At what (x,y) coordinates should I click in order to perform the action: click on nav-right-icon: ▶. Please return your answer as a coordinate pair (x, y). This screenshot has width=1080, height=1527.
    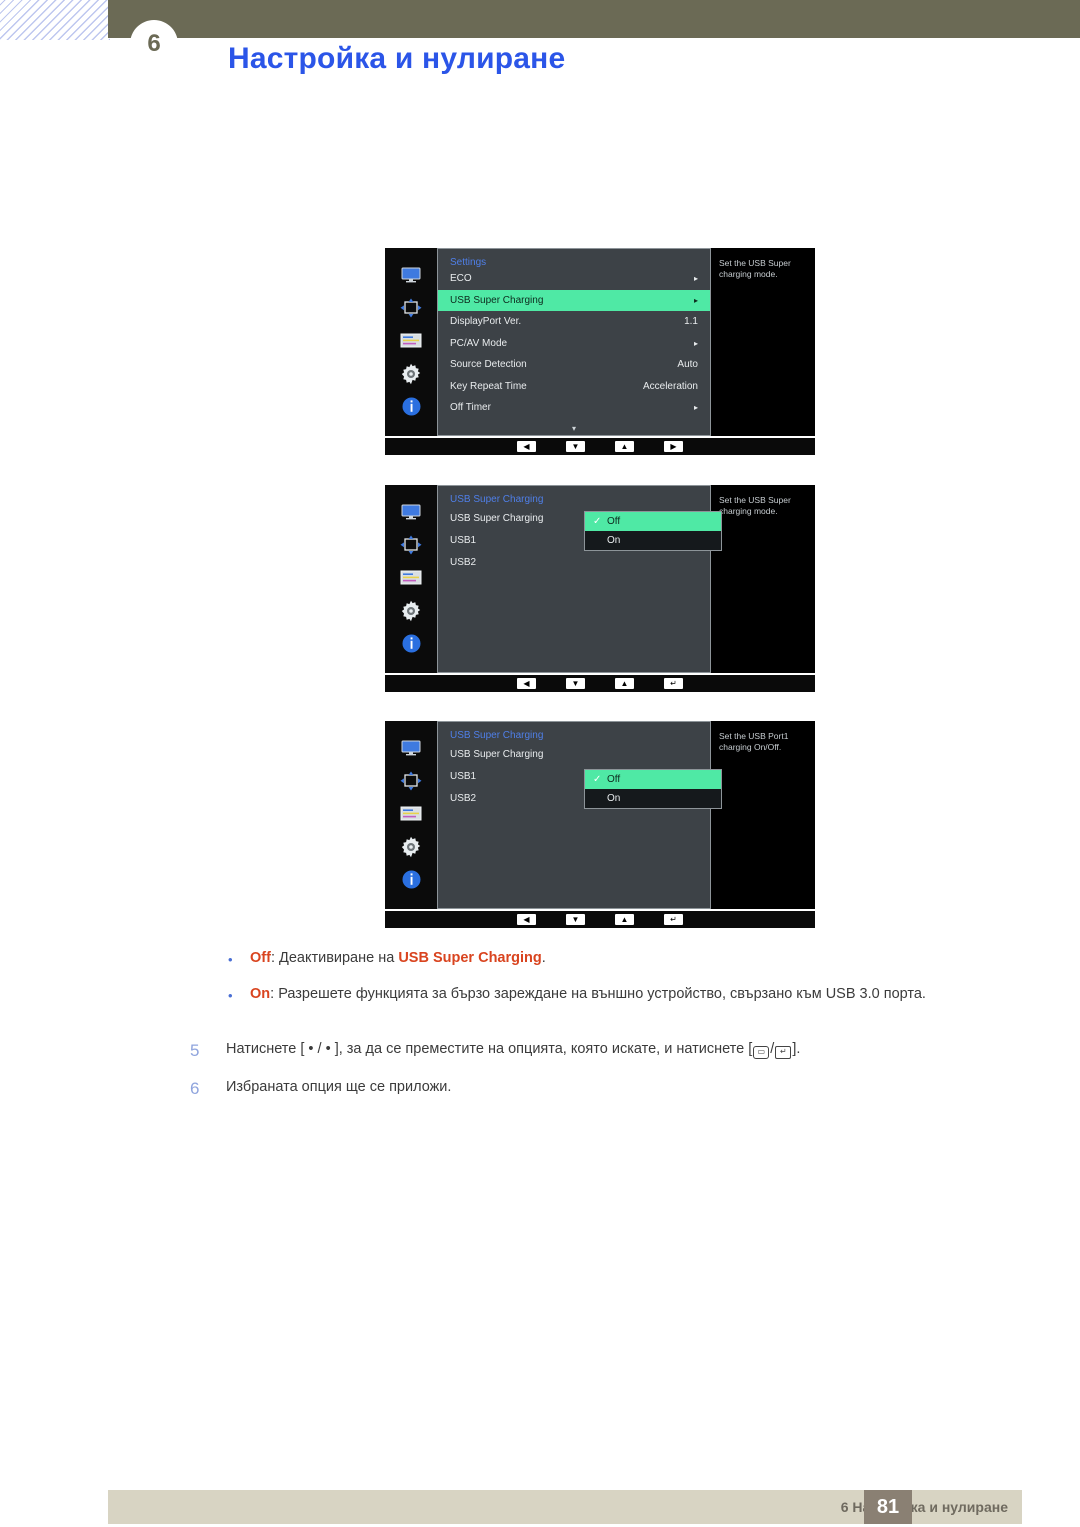
    Looking at the image, I should click on (673, 446).